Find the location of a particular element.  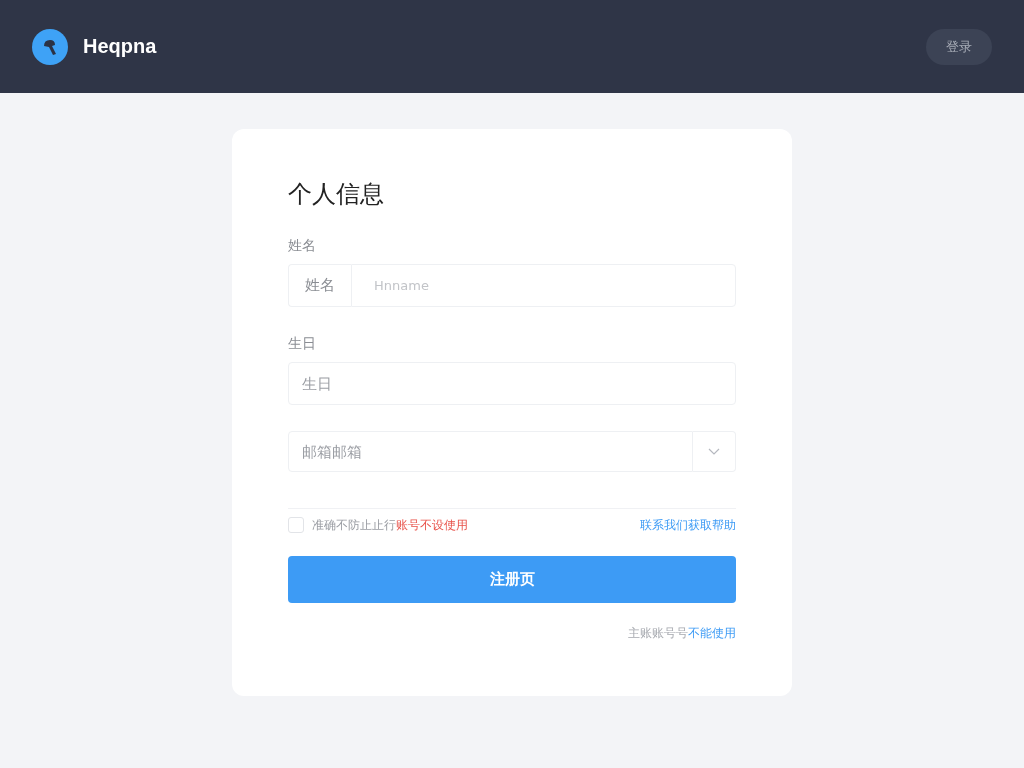

footer-link: 不能使用 is located at coordinates (712, 633).